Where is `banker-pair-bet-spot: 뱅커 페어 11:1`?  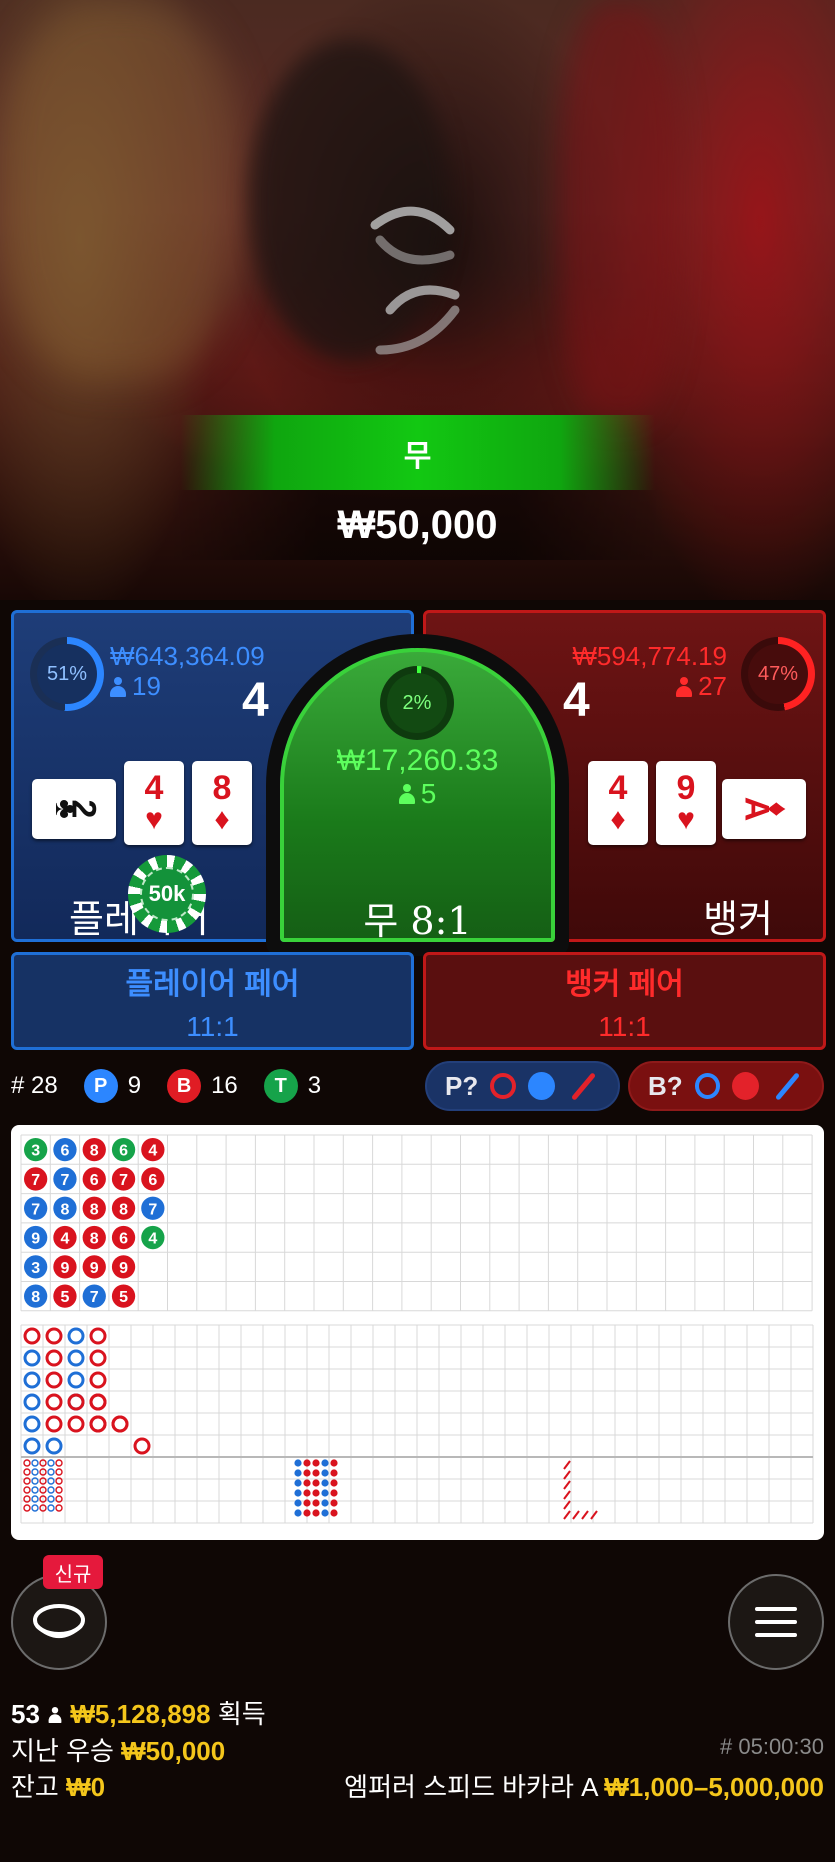
banker-pair-bet-spot: 뱅커 페어 11:1 is located at coordinates (624, 1001).